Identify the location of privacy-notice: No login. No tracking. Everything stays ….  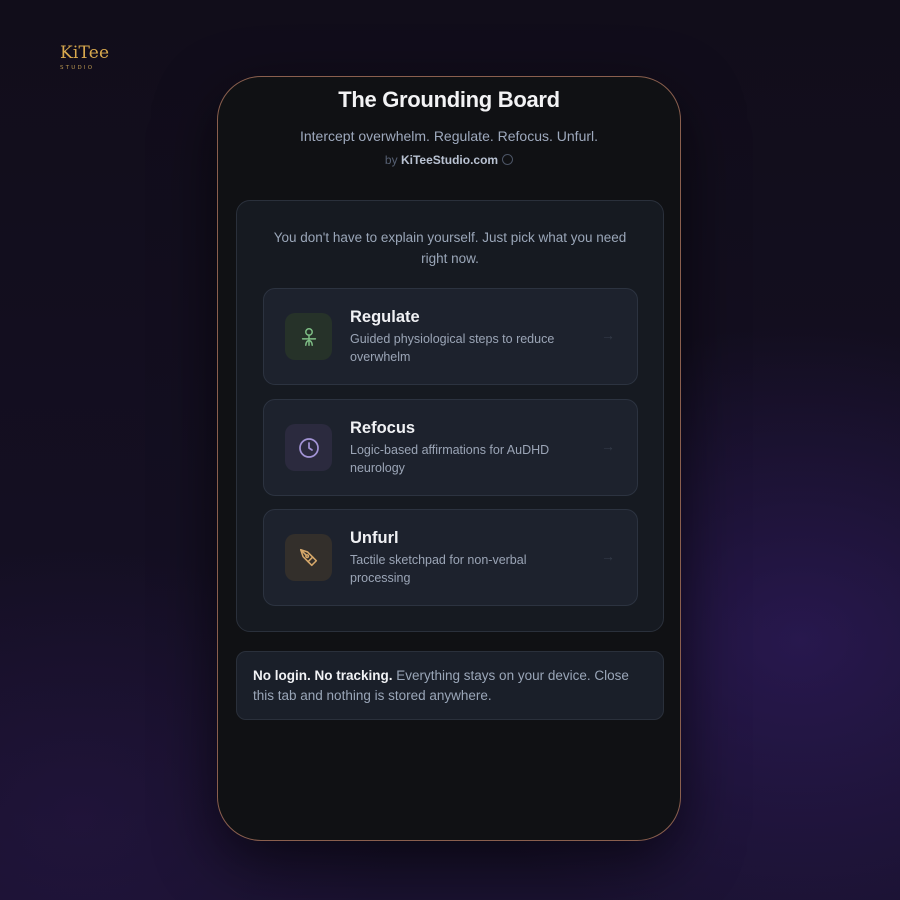
(450, 685).